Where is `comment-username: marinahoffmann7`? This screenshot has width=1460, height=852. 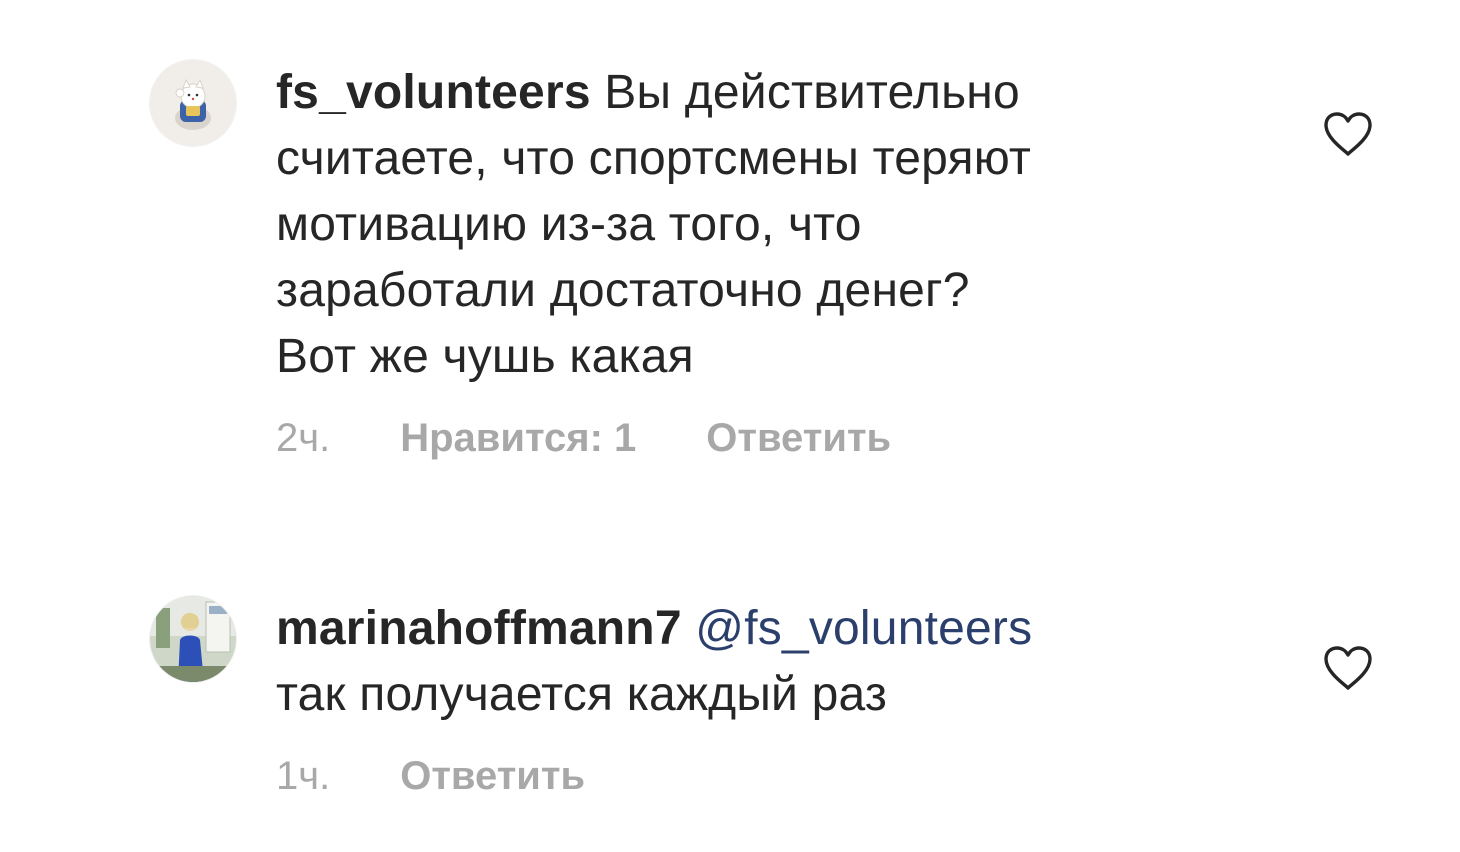
comment-username: marinahoffmann7 is located at coordinates (479, 628).